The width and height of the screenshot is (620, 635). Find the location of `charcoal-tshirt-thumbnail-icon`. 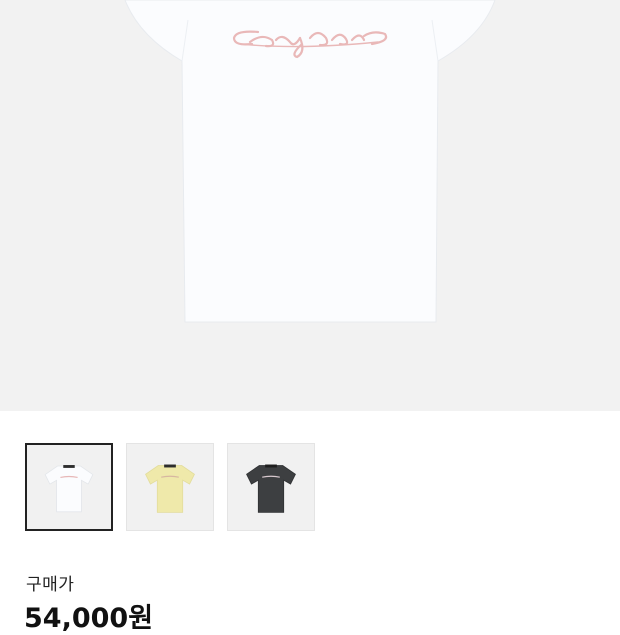

charcoal-tshirt-thumbnail-icon is located at coordinates (271, 488).